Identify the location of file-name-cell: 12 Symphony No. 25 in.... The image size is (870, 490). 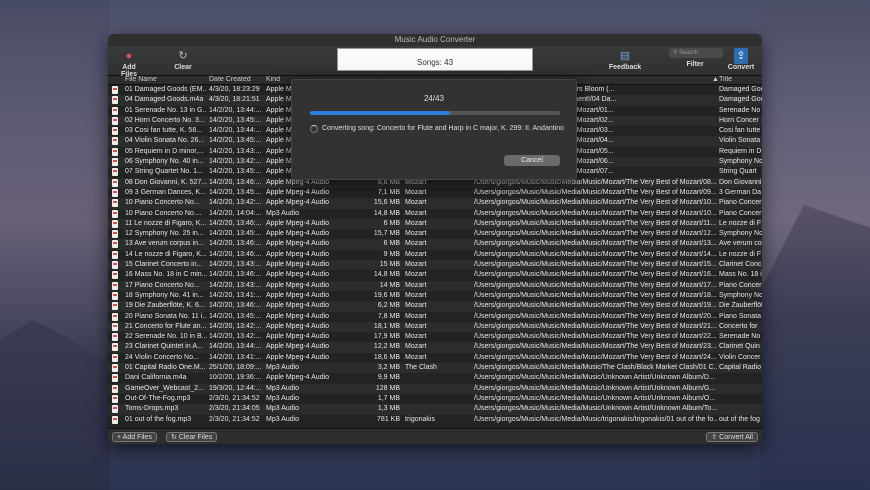
(164, 234).